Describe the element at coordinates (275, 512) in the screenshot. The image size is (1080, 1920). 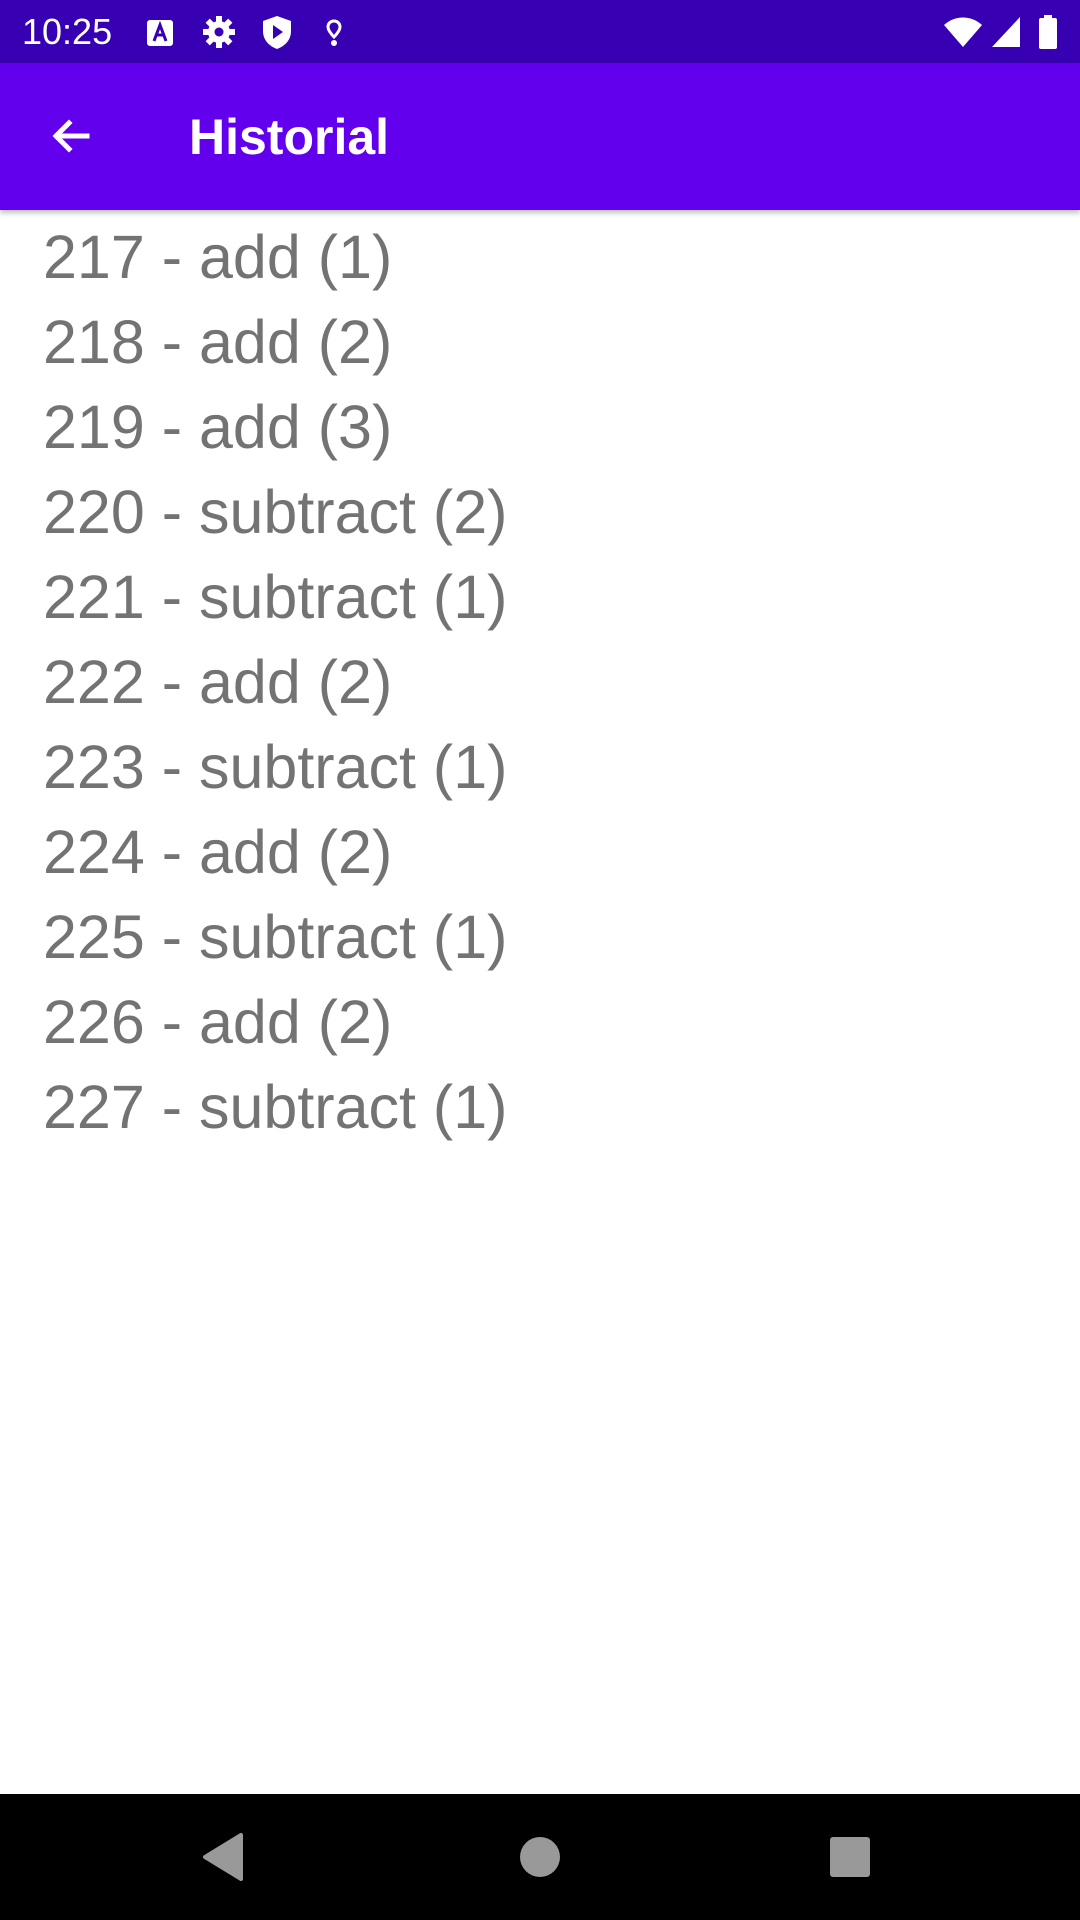
I see `history-item: 220 - subtract (2)` at that location.